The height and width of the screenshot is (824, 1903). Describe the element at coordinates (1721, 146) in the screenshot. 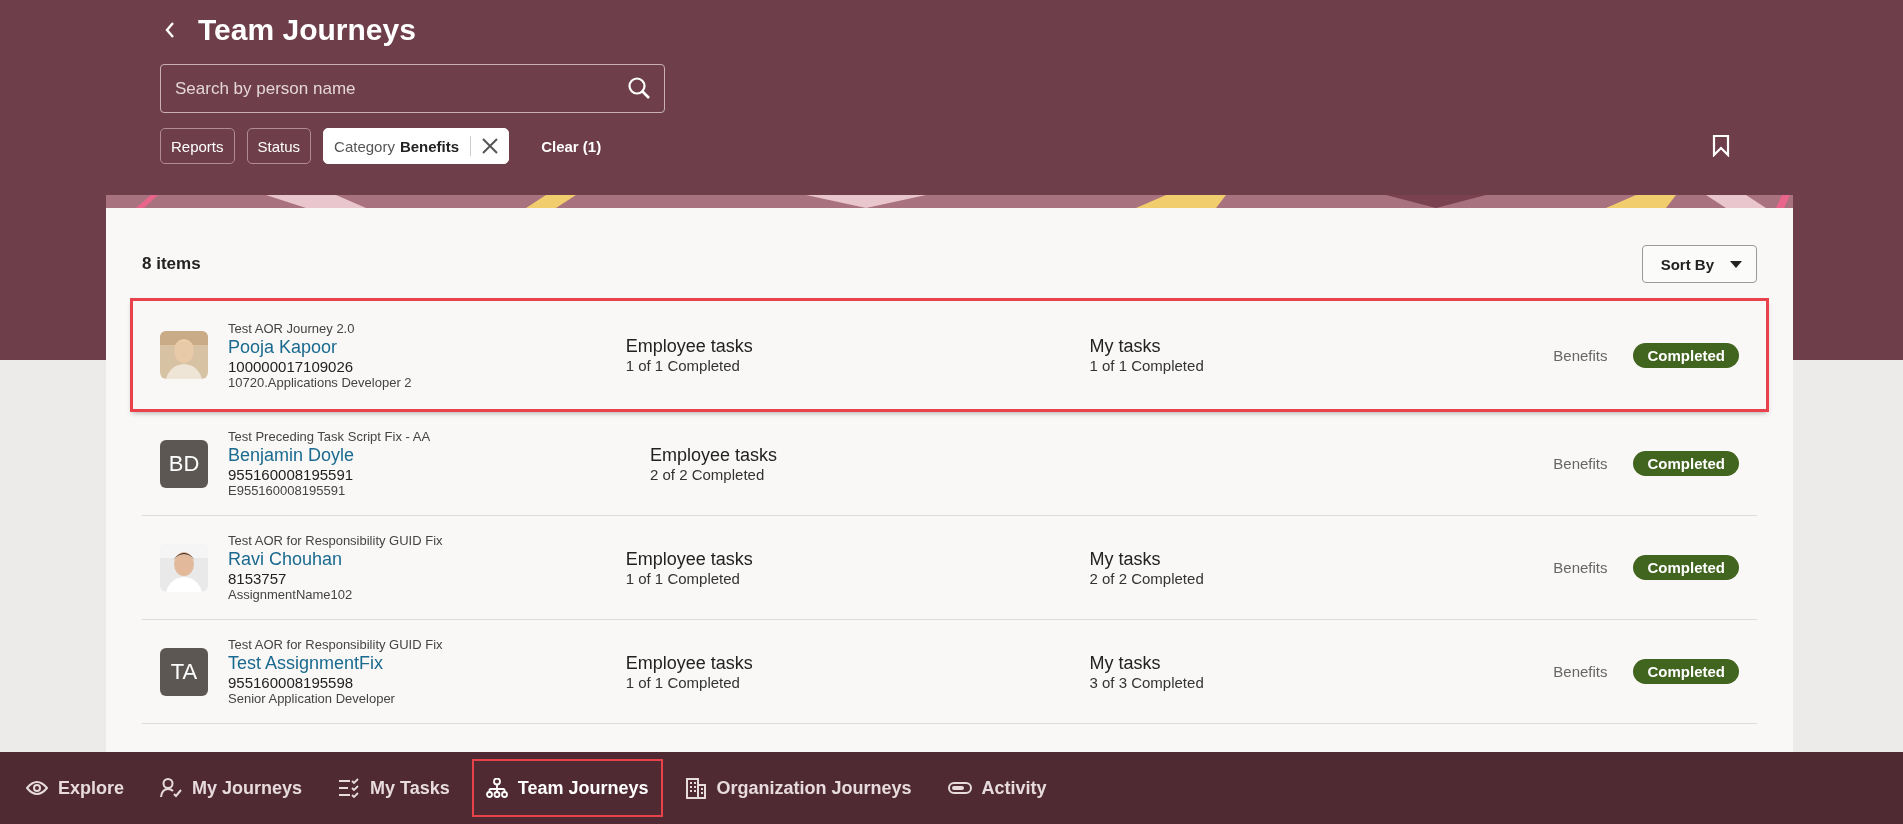

I see `bookmark-icon` at that location.